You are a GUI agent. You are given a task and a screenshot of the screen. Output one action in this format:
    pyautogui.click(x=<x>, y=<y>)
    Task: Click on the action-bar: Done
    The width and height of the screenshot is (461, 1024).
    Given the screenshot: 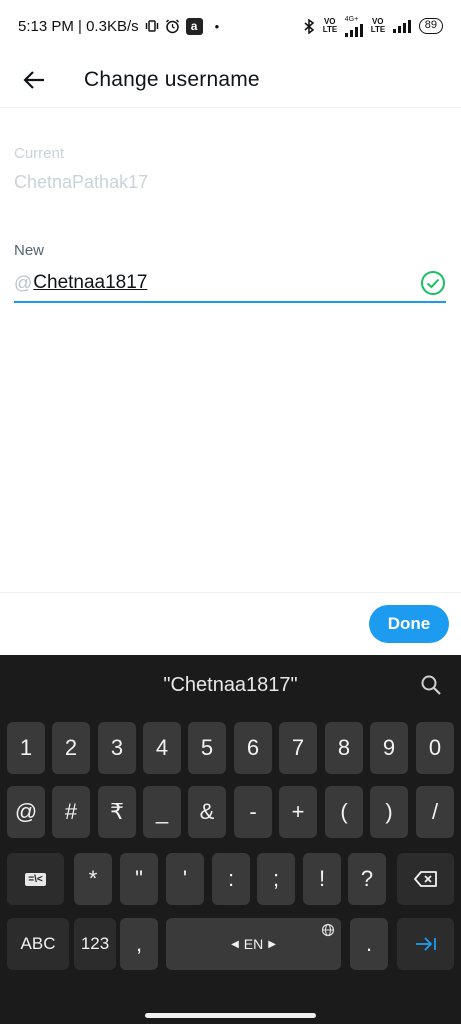 What is the action you would take?
    pyautogui.click(x=230, y=623)
    